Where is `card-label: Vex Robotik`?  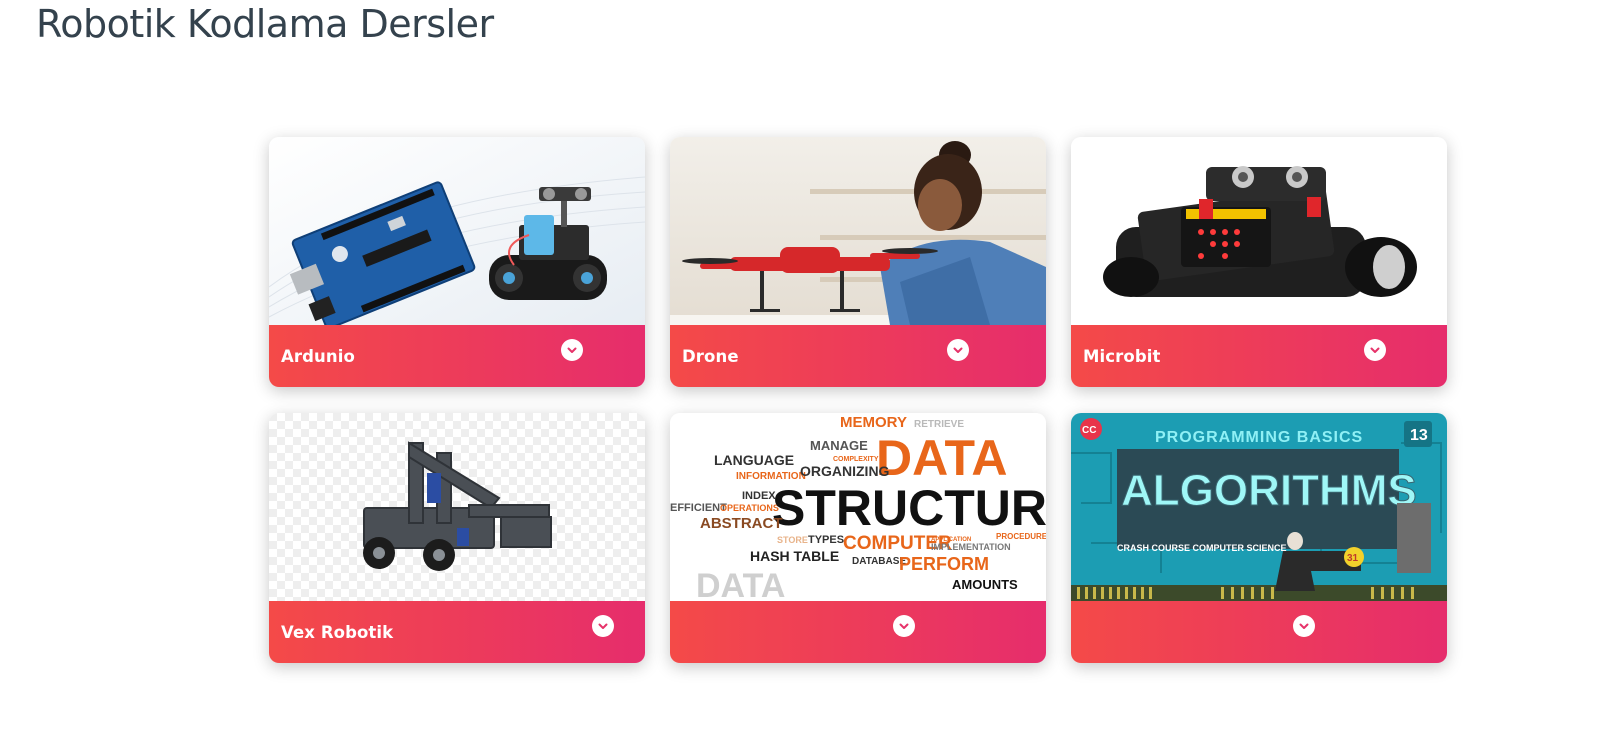
card-label: Vex Robotik is located at coordinates (337, 632).